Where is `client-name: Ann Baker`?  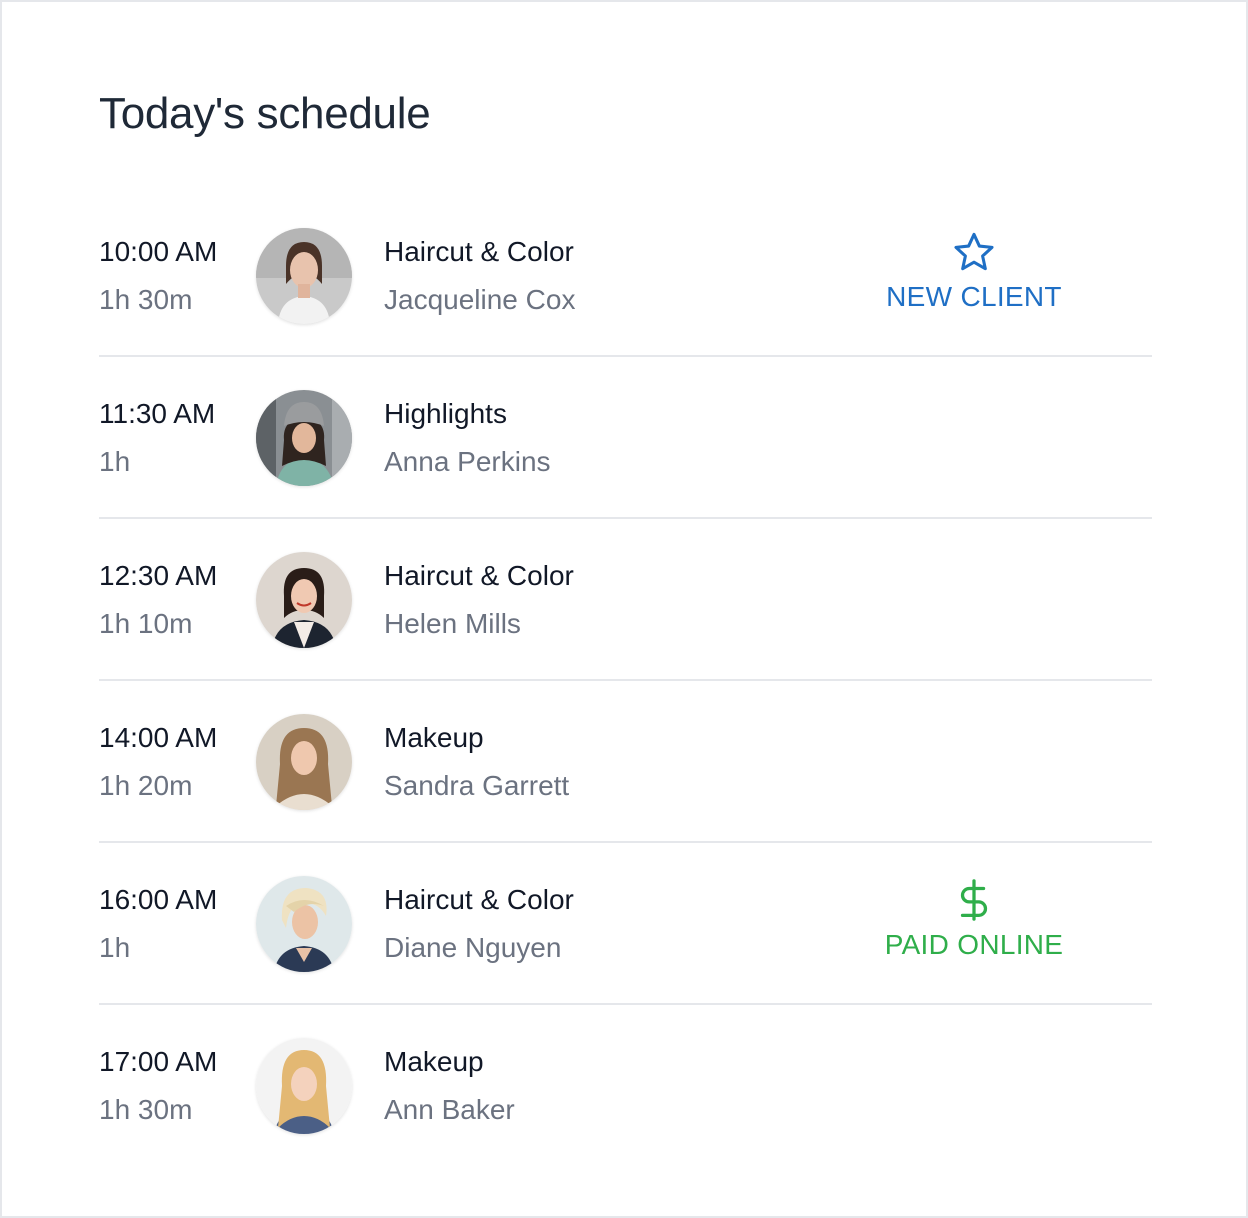 client-name: Ann Baker is located at coordinates (449, 1109).